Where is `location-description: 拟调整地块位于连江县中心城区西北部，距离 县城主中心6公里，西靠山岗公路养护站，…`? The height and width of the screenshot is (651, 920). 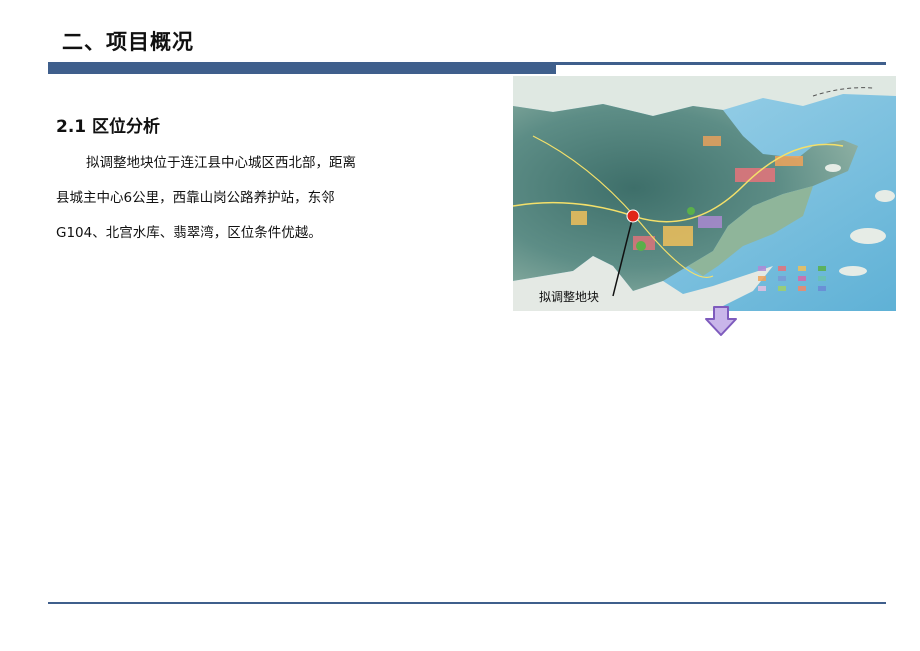 location-description: 拟调整地块位于连江县中心城区西北部，距离 县城主中心6公里，西靠山岗公路养护站，… is located at coordinates (221, 198).